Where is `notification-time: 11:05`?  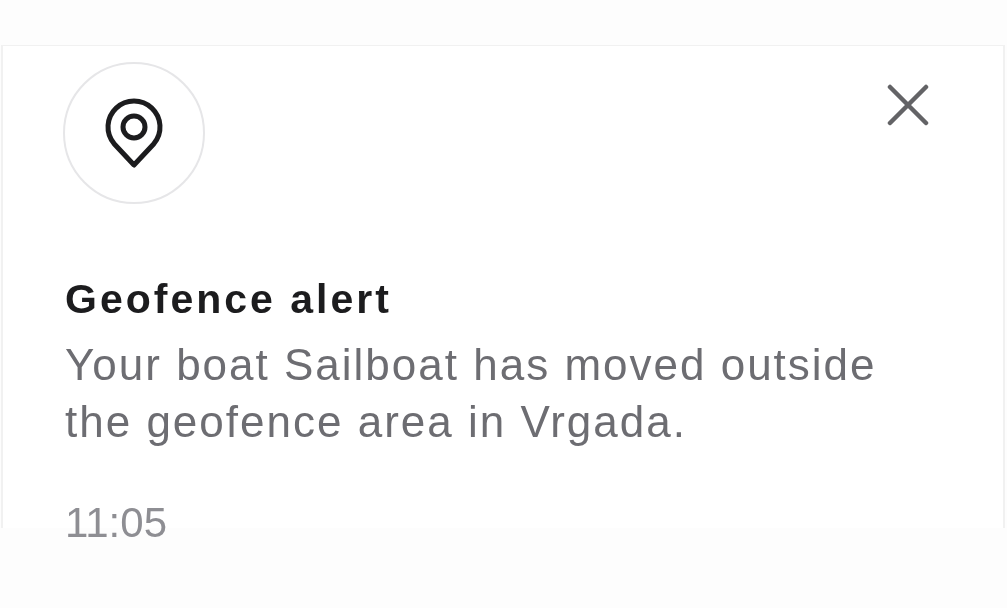
notification-time: 11:05 is located at coordinates (116, 523).